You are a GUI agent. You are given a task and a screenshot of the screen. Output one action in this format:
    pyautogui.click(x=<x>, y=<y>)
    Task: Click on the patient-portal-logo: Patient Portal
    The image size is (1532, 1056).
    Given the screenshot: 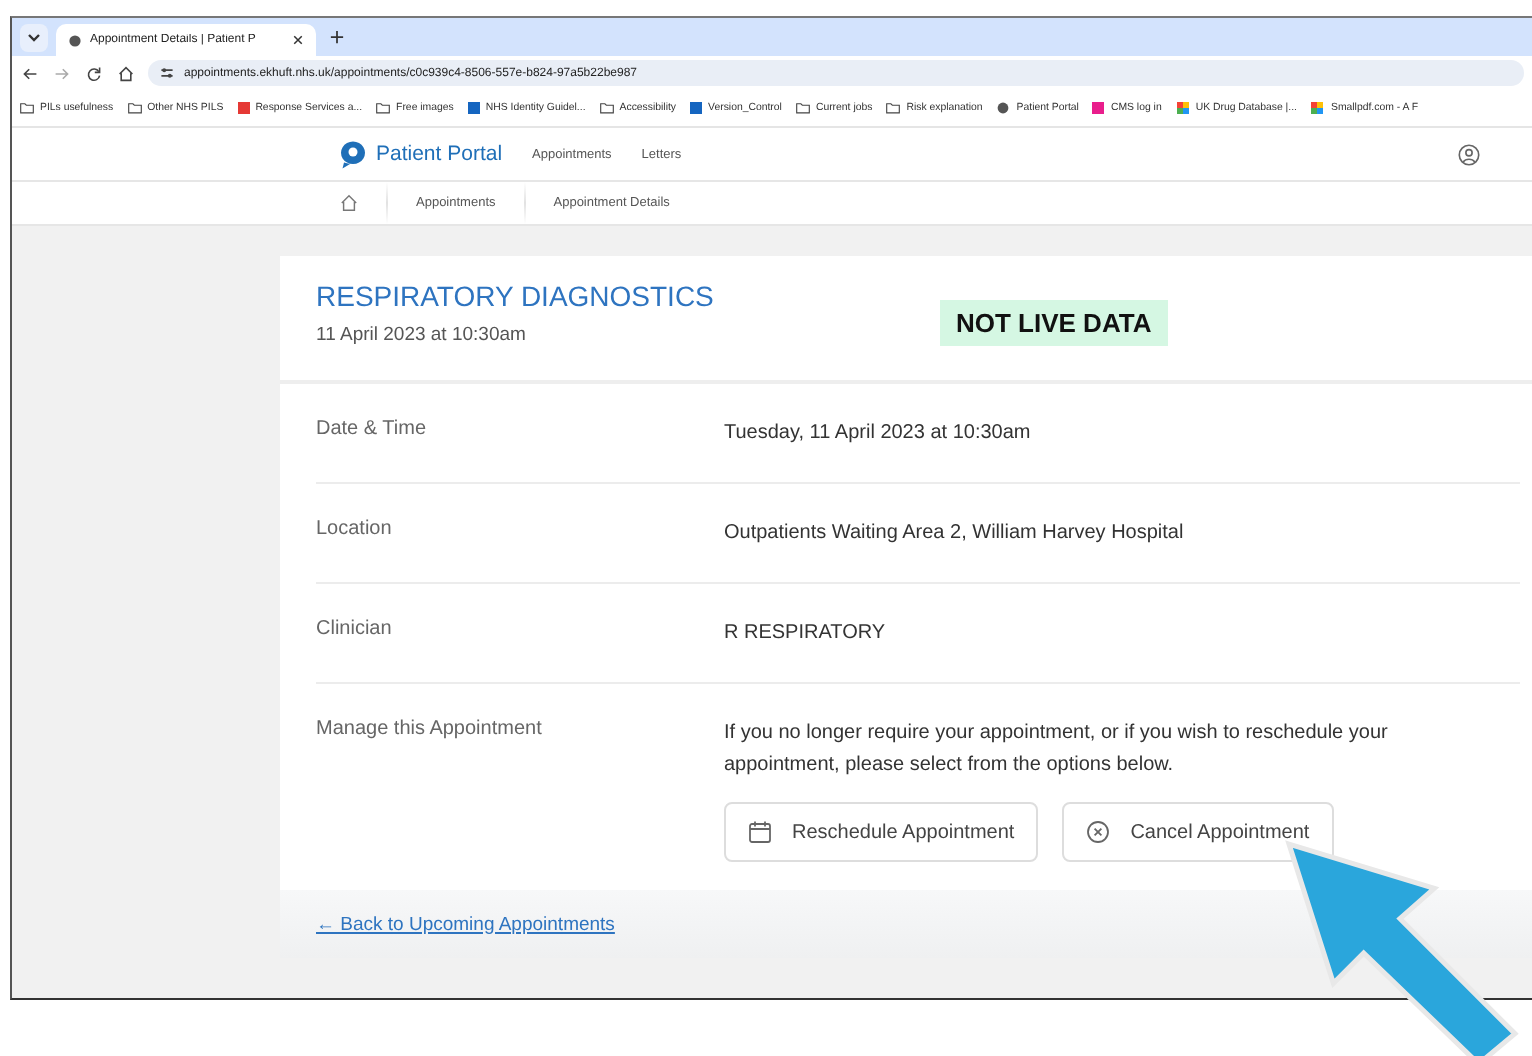 What is the action you would take?
    pyautogui.click(x=420, y=154)
    